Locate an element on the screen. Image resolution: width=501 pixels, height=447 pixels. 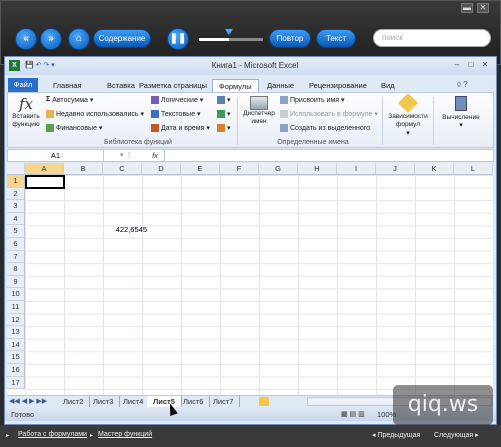
minimize-button: ▬ is located at coordinates (467, 8).